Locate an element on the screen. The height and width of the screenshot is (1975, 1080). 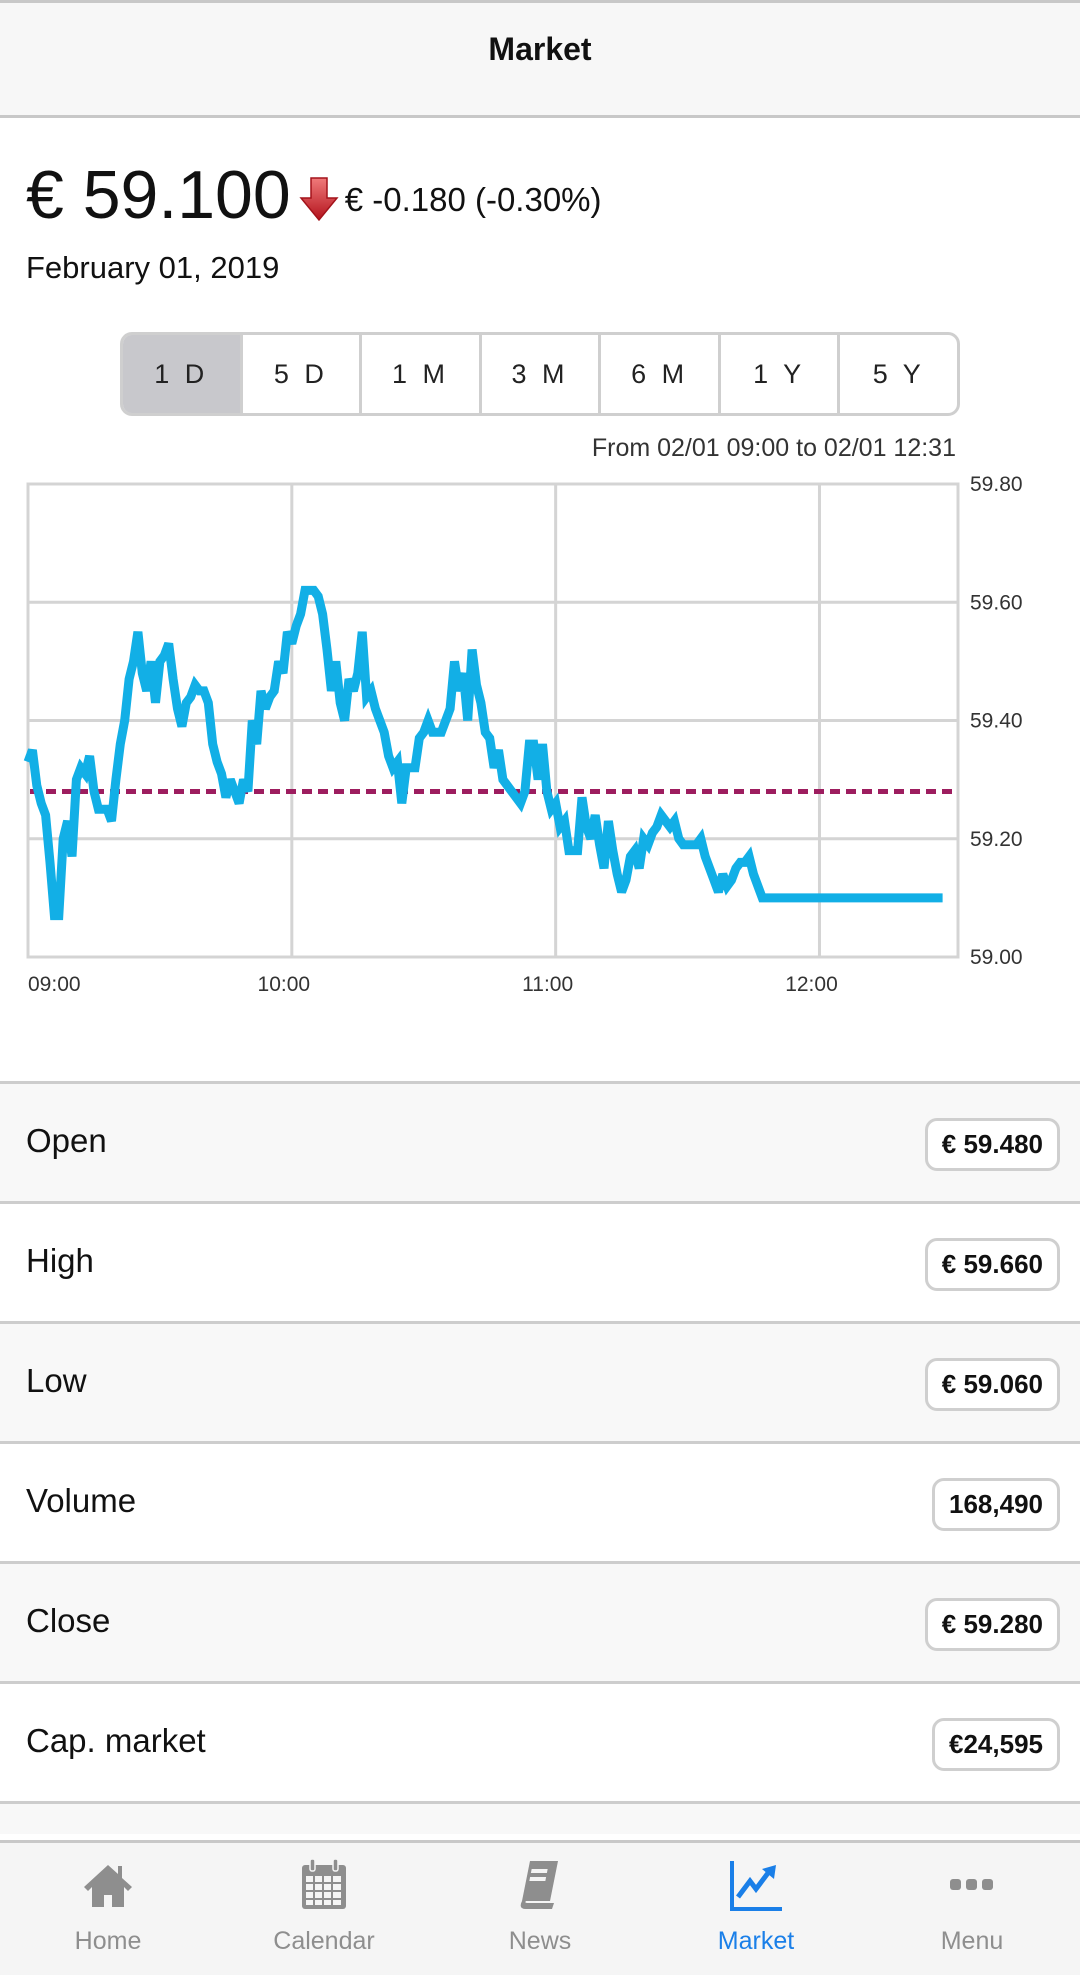
news-book-icon is located at coordinates (539, 1885).